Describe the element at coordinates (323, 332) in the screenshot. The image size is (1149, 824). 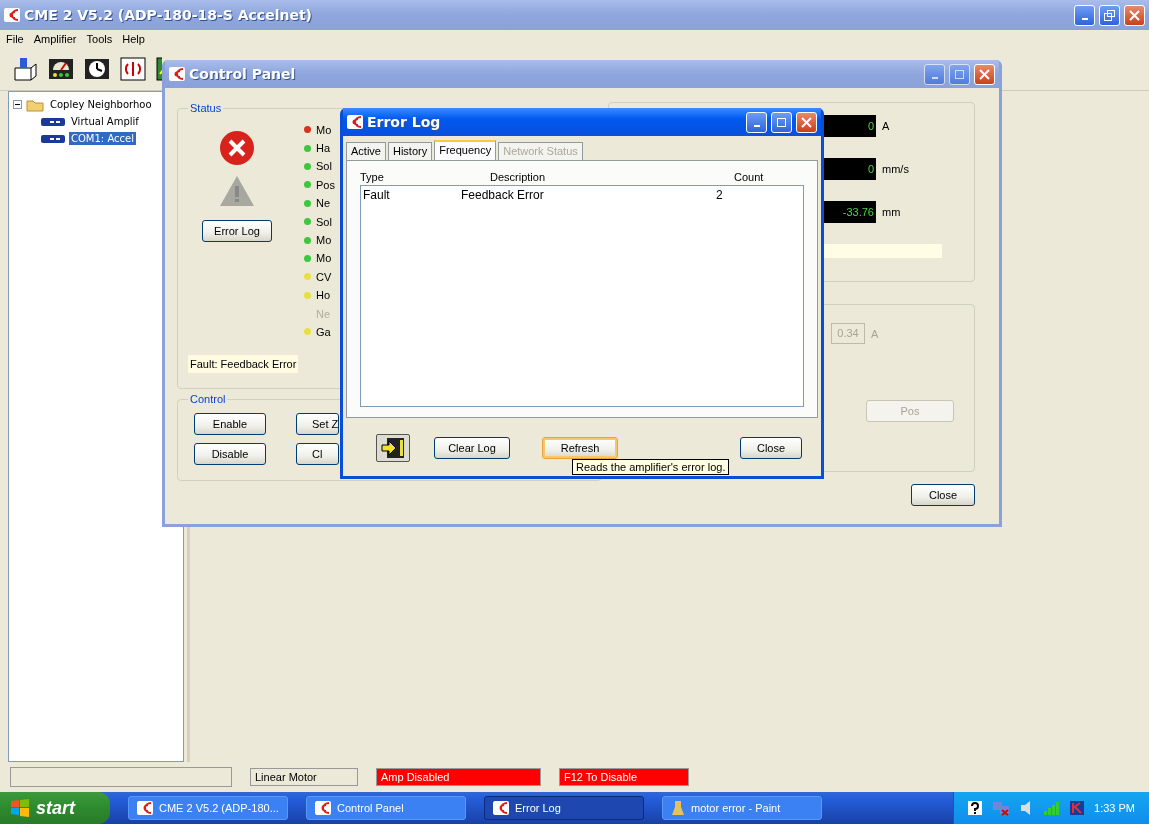
I see `status-label: Ga` at that location.